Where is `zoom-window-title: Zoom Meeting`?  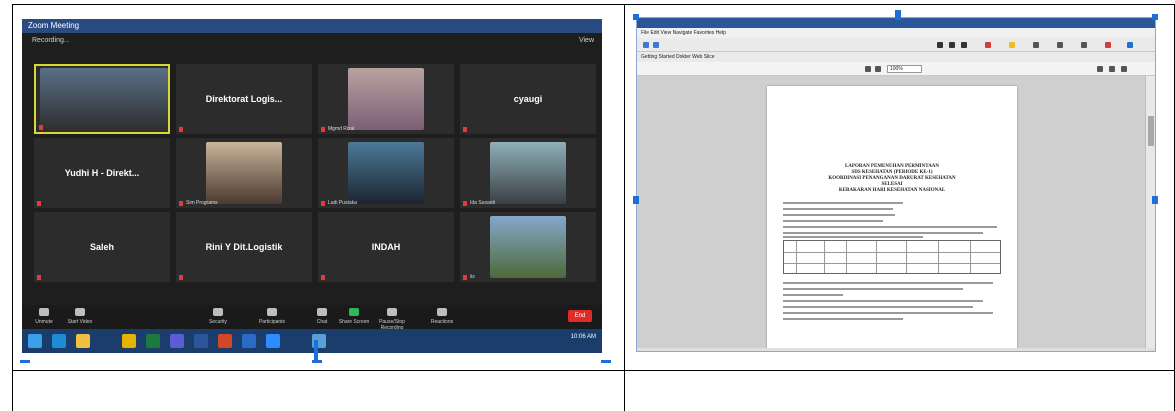
zoom-window-title: Zoom Meeting is located at coordinates (54, 25).